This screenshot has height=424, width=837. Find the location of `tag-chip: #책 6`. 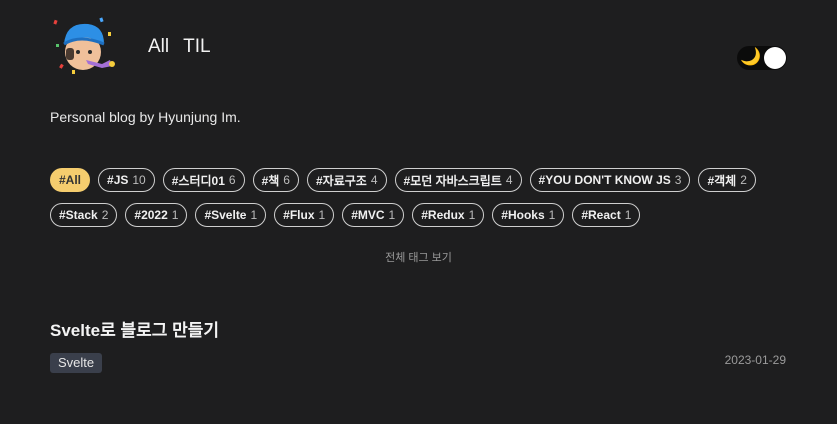

tag-chip: #책 6 is located at coordinates (275, 180).